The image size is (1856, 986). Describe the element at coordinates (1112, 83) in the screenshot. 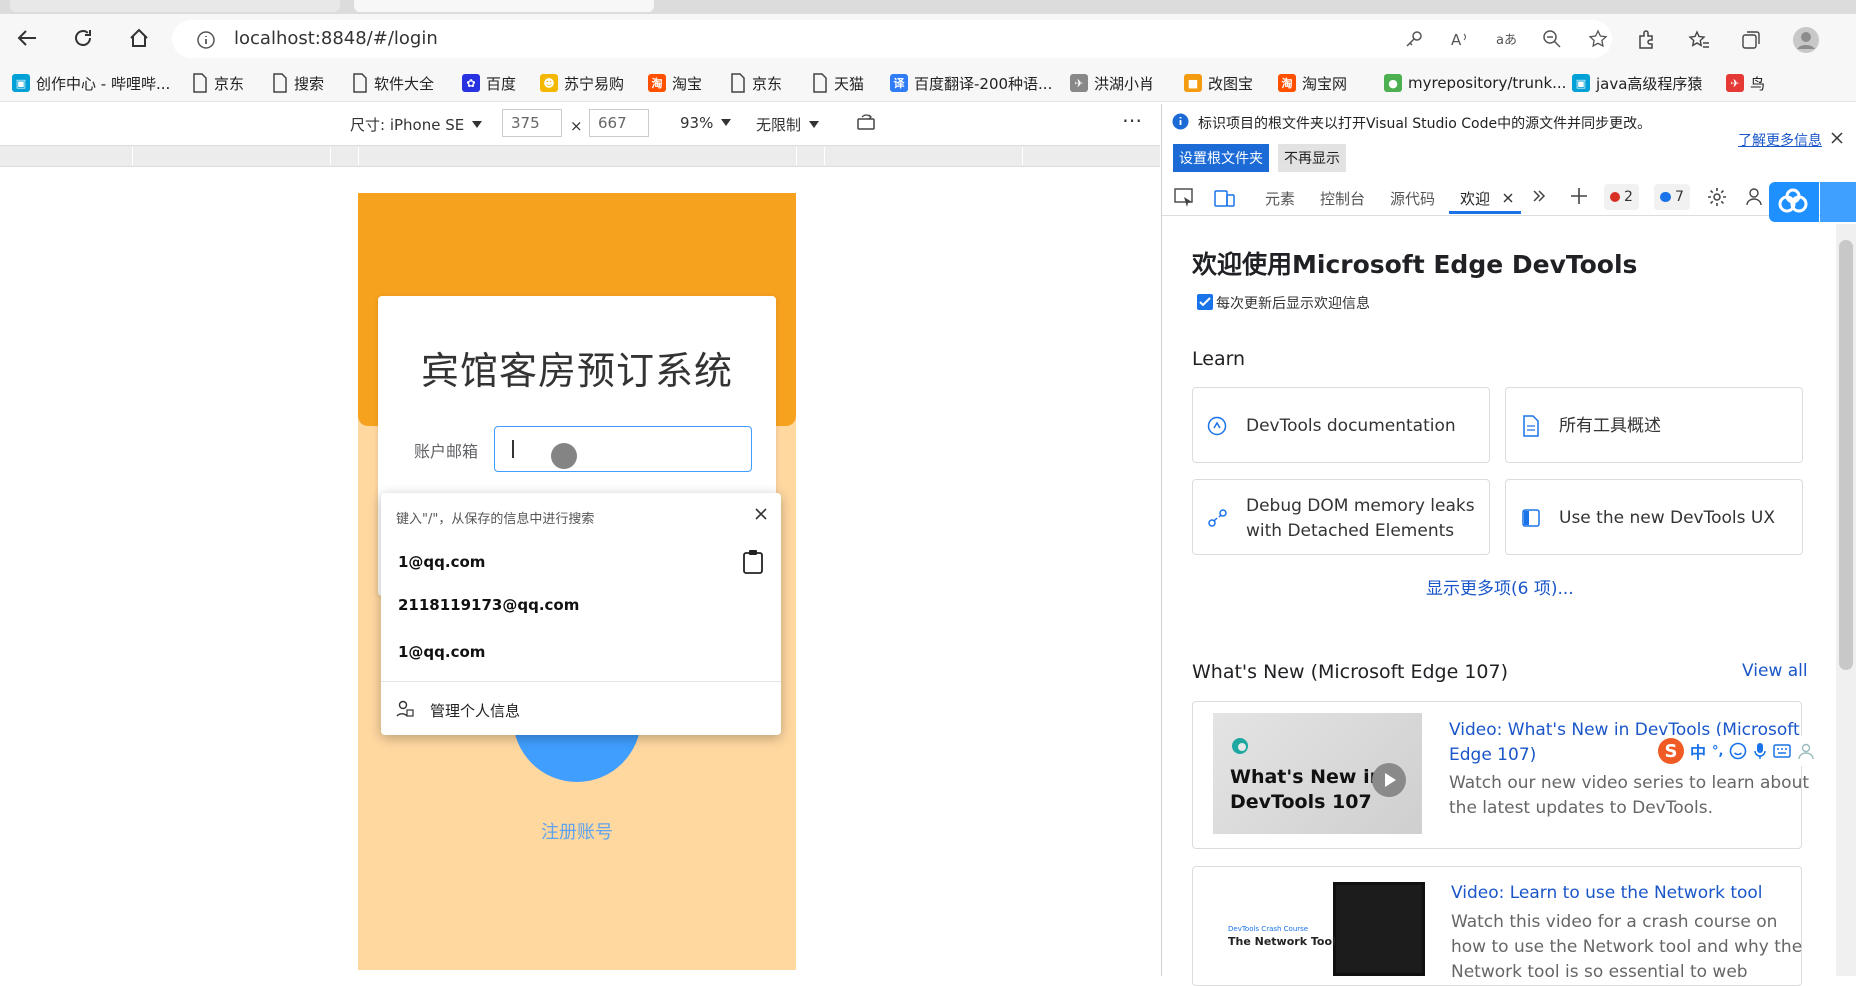

I see `bookmark-item: ✈ 洪湖小肖` at that location.